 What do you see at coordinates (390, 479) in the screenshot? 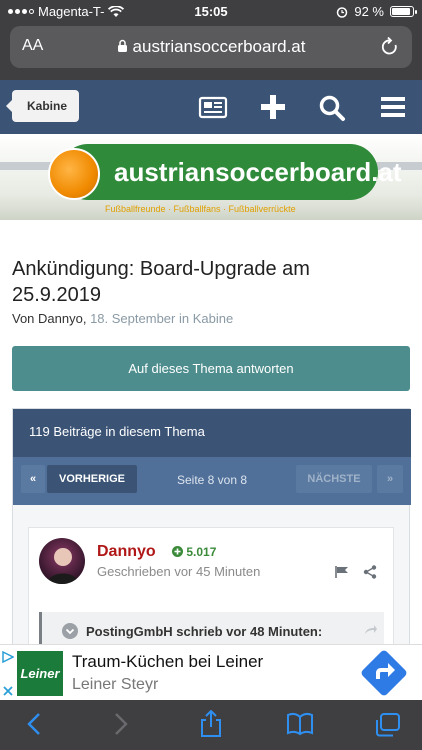
I see `last-page-button: »` at bounding box center [390, 479].